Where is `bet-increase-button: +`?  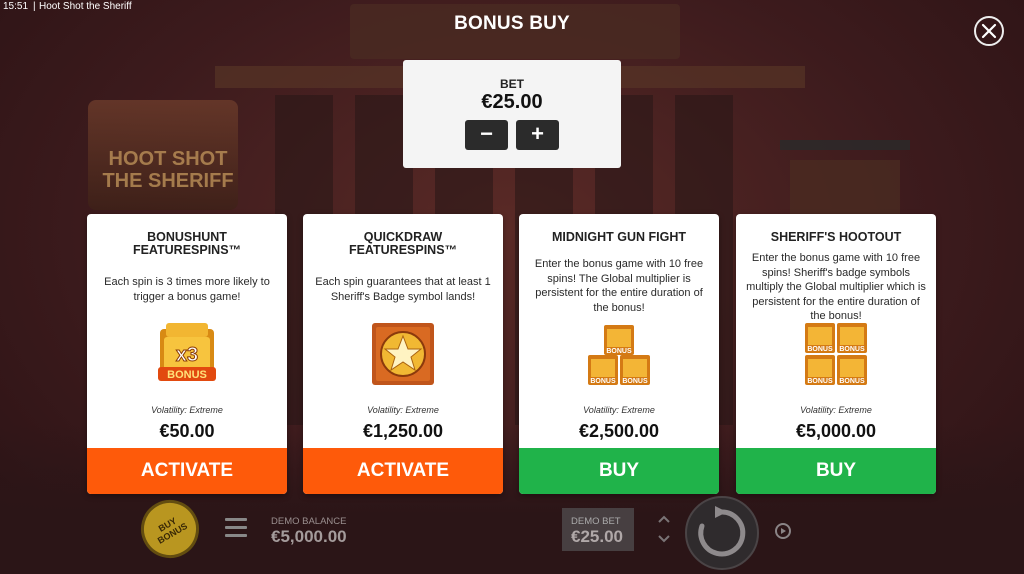 bet-increase-button: + is located at coordinates (537, 135).